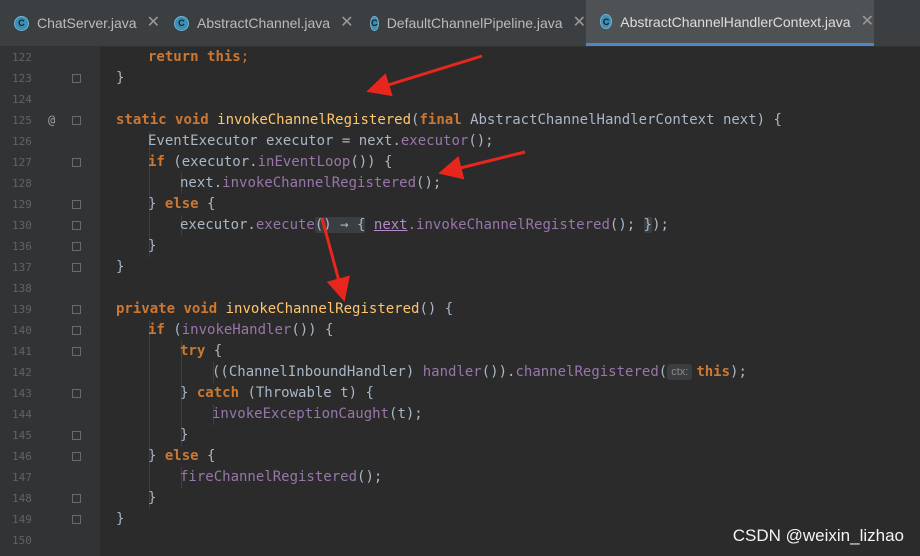 The height and width of the screenshot is (556, 920). What do you see at coordinates (258, 23) in the screenshot?
I see `tab-abstractchannel: C AbstractChannel.java ✕` at bounding box center [258, 23].